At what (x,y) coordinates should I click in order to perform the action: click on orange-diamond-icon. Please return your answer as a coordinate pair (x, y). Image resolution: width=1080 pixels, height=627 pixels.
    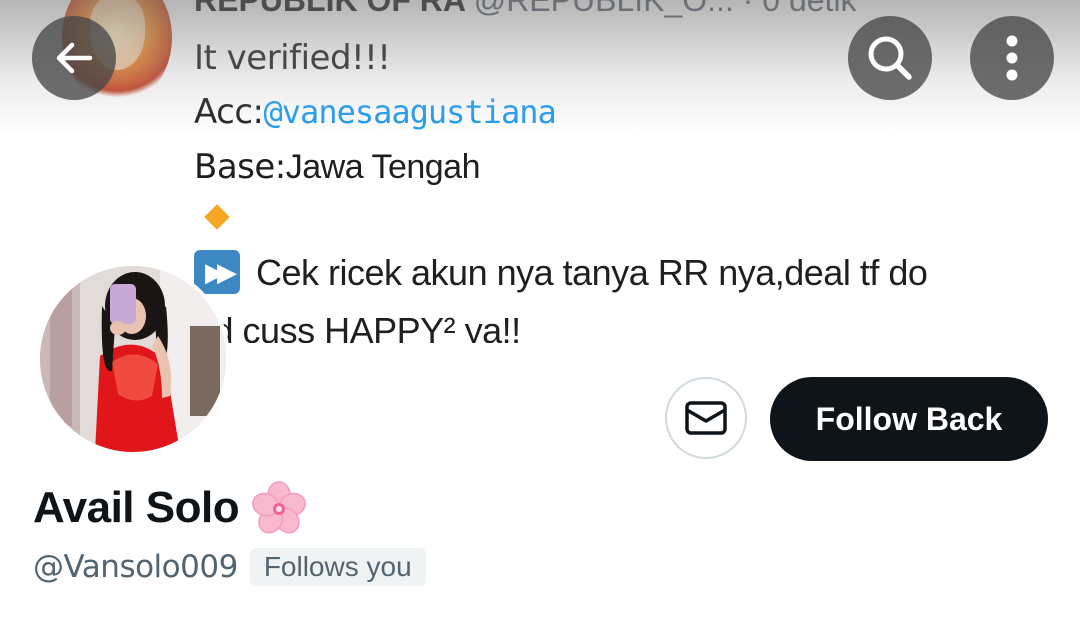
    Looking at the image, I should click on (217, 217).